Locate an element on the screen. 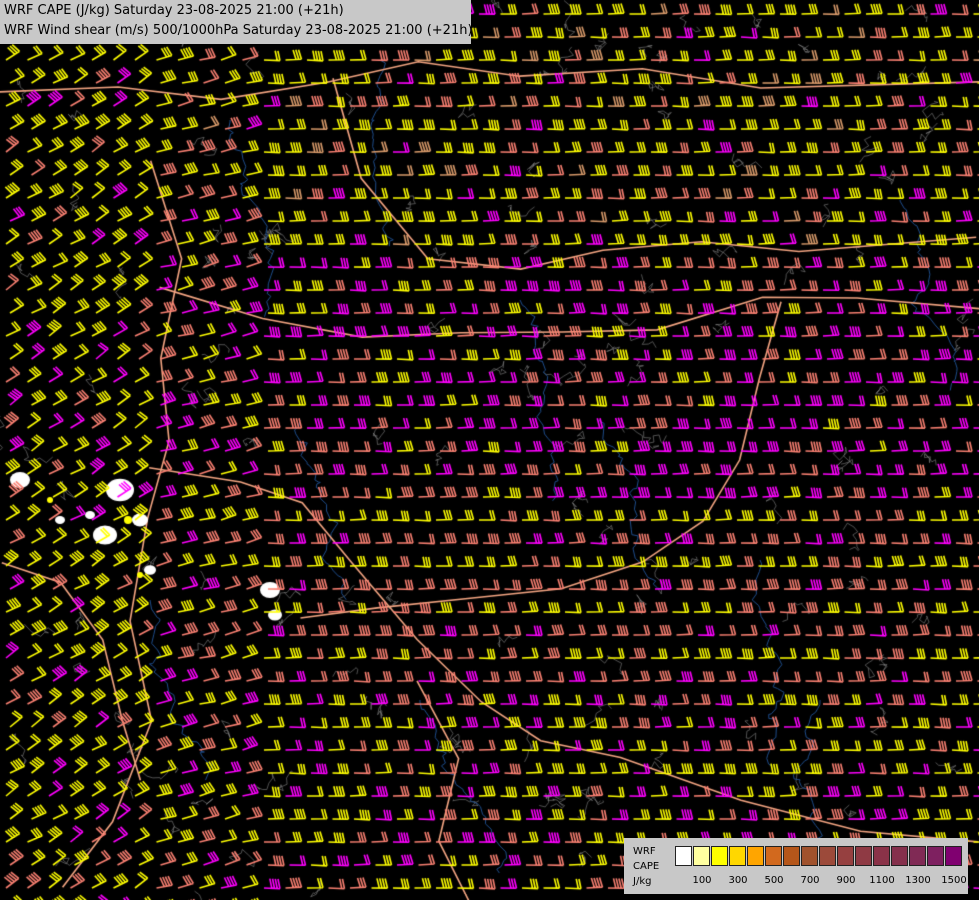  legend-model-label: WRF is located at coordinates (644, 851).